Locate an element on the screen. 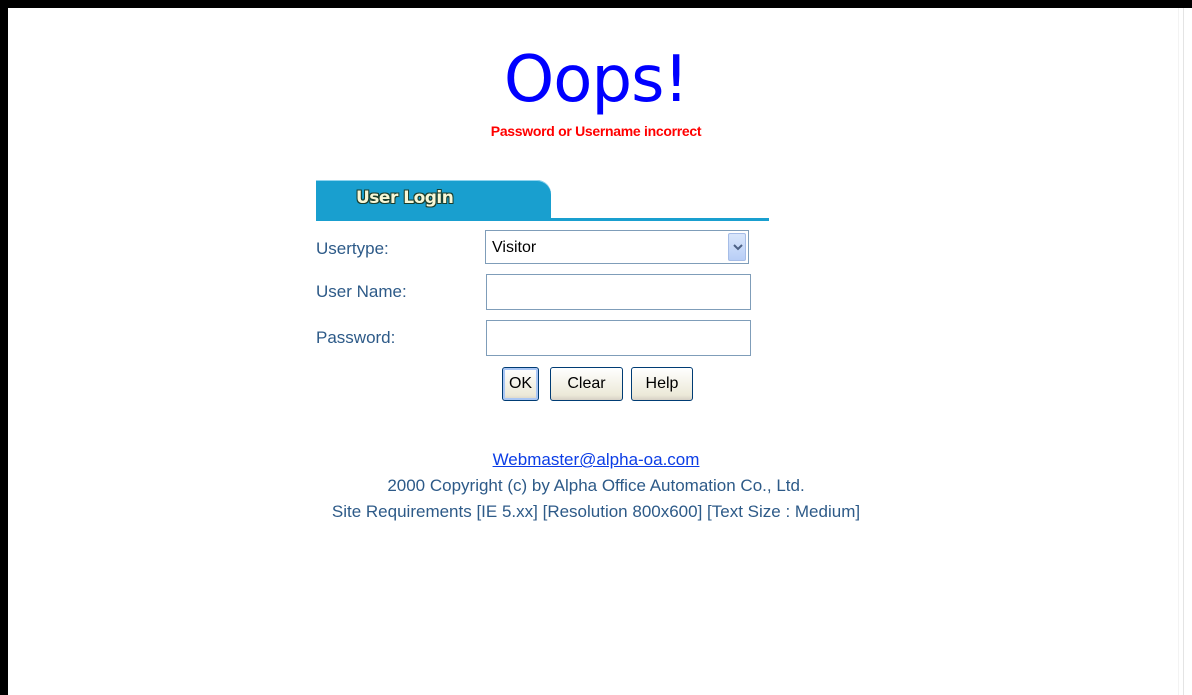 The width and height of the screenshot is (1192, 695). footer-email-line: Webmaster@alpha-oa.com is located at coordinates (596, 460).